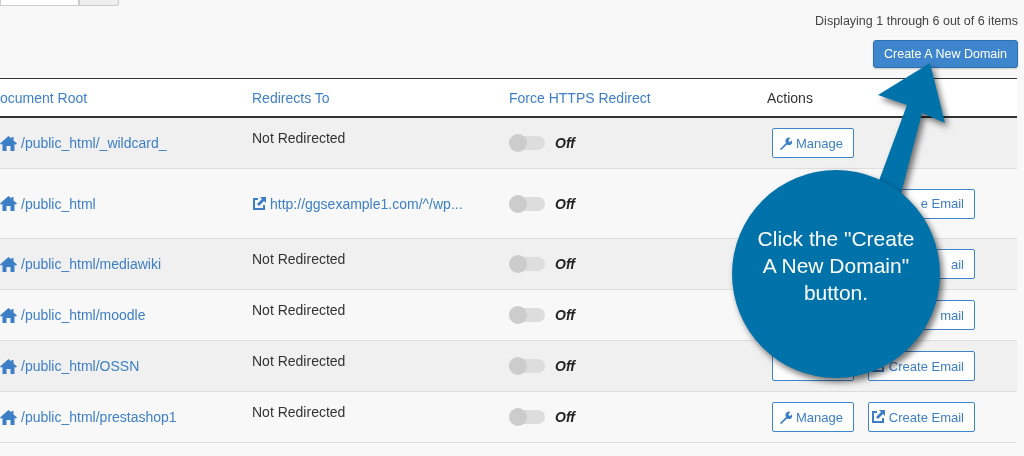 This screenshot has width=1024, height=456. I want to click on create-domain-button: Create A New Domain, so click(945, 54).